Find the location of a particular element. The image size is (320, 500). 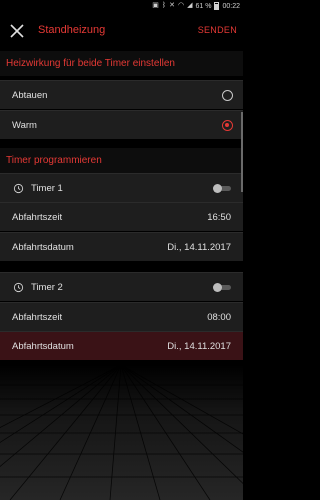

status-icons: ▣ ᛒ ✕ ◠ ◢ 61 % 00:22 is located at coordinates (196, 6).